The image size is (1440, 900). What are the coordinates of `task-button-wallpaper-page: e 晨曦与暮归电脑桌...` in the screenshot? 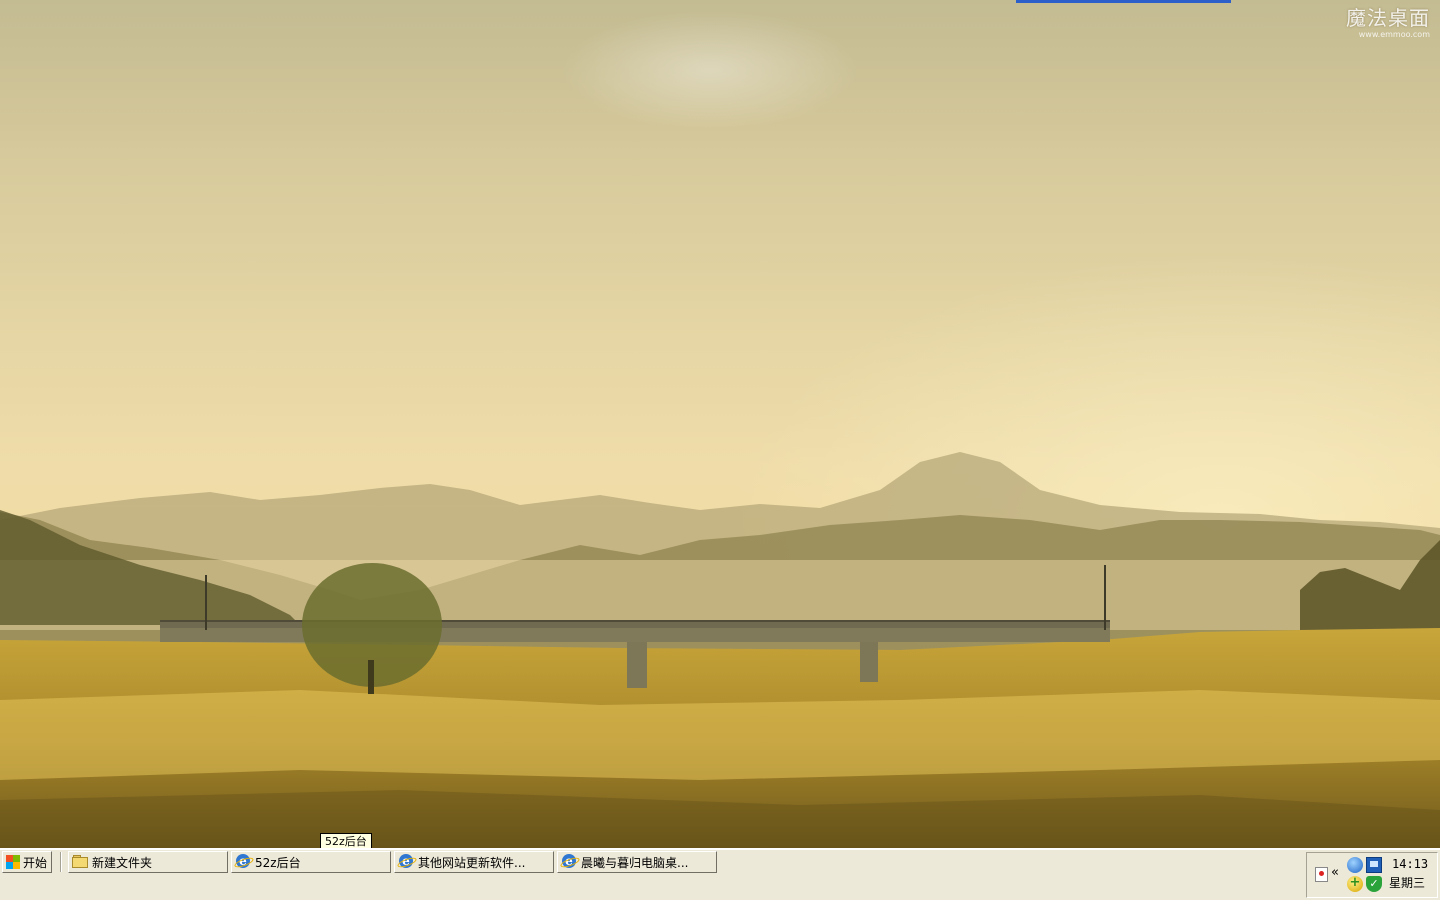 It's located at (637, 862).